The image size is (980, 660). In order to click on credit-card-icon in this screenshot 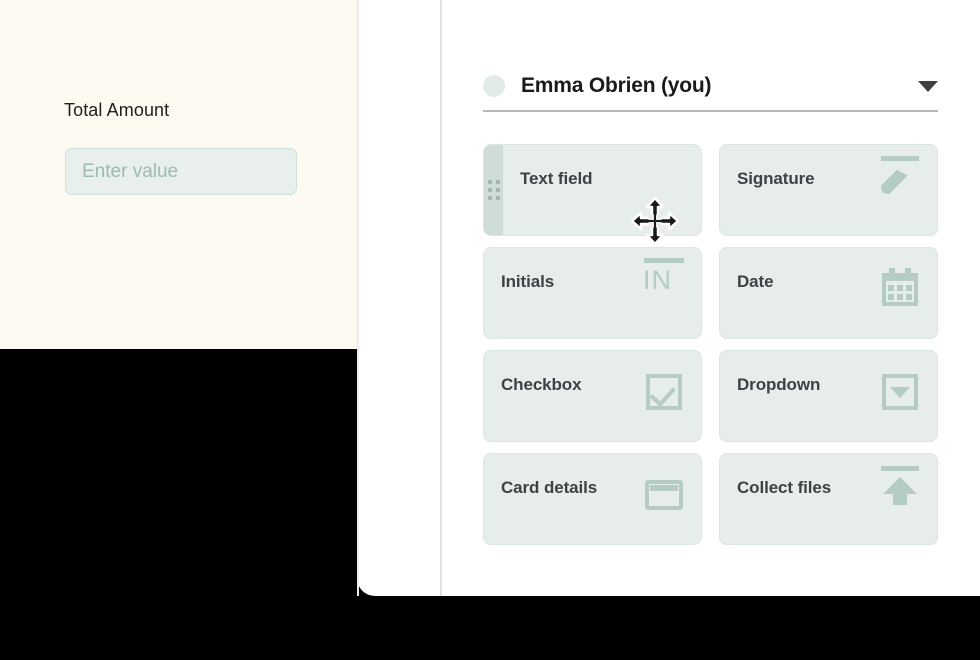, I will do `click(664, 495)`.